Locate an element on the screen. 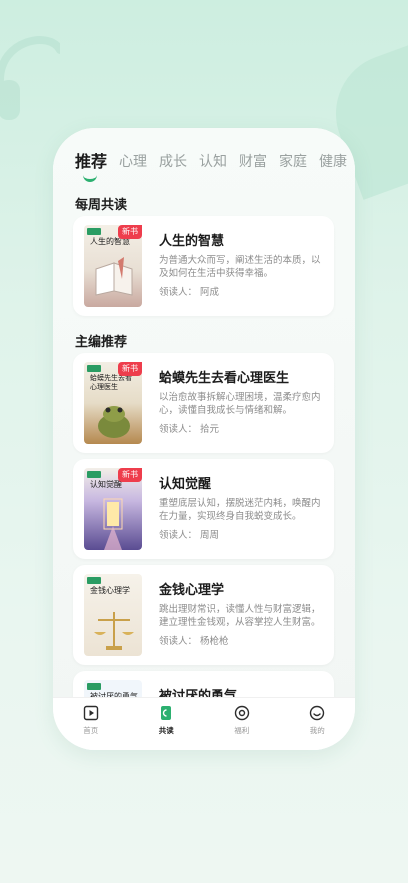 Image resolution: width=408 pixels, height=883 pixels. cover-title: 蛤蟆先生去看心理医生 is located at coordinates (111, 382).